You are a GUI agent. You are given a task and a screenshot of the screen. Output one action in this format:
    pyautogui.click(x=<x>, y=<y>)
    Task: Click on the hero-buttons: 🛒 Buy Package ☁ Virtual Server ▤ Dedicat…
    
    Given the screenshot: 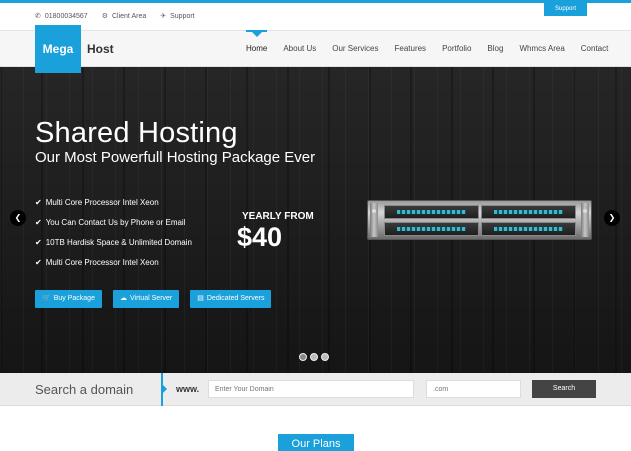 What is the action you would take?
    pyautogui.click(x=153, y=299)
    